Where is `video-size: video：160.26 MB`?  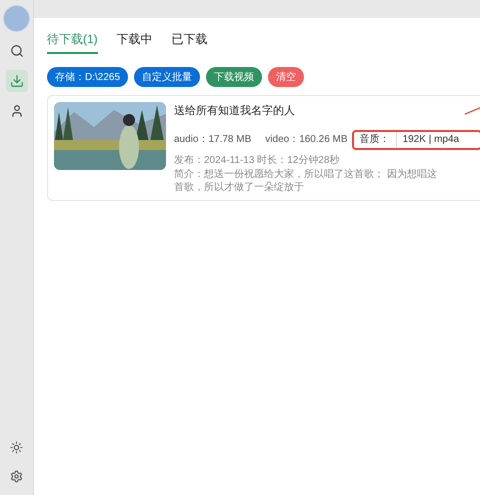
video-size: video：160.26 MB is located at coordinates (306, 140).